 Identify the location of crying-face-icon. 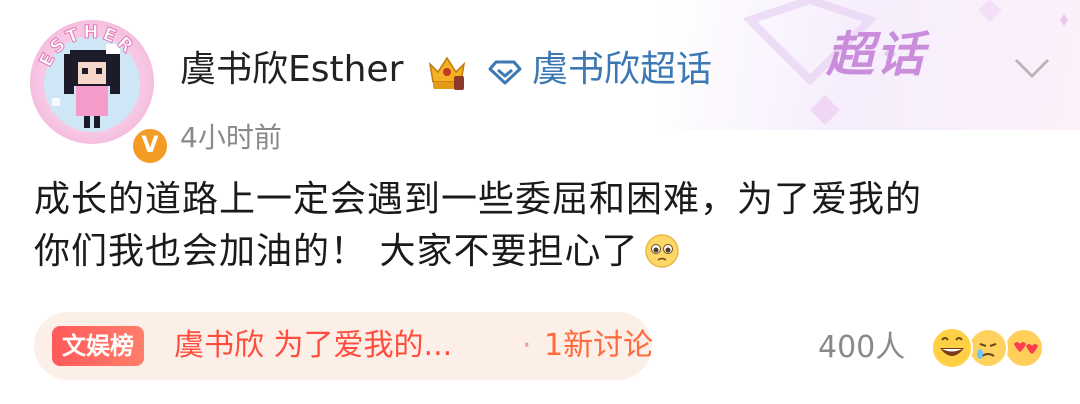
(988, 348).